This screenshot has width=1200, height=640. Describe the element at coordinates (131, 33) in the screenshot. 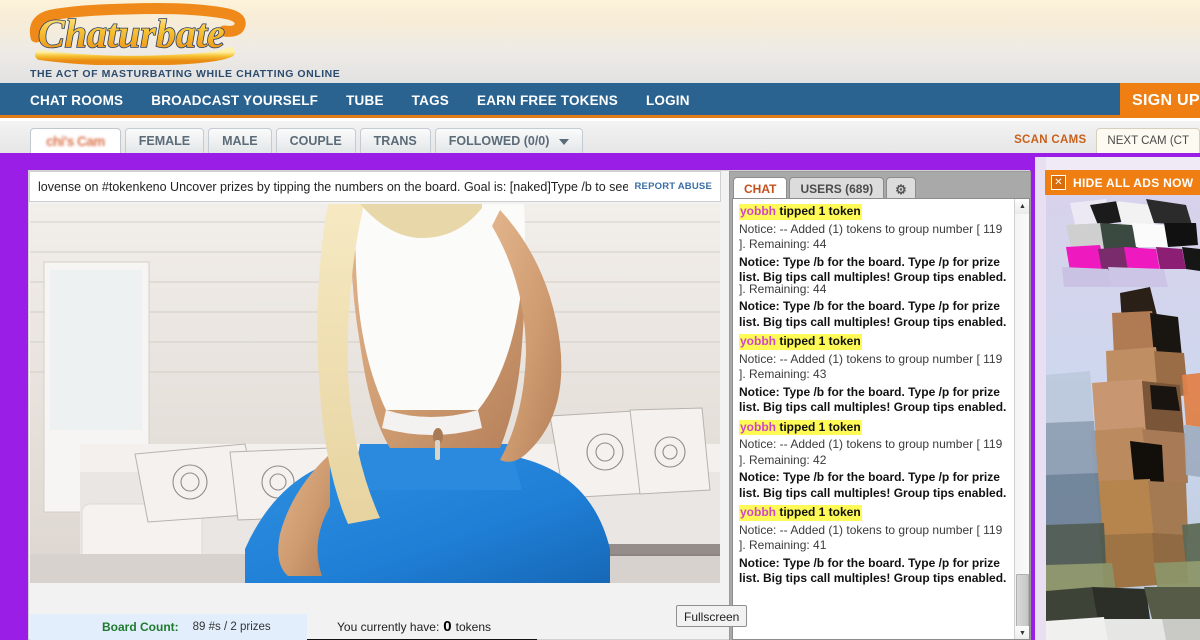

I see `svg-text: Chaturbate` at that location.